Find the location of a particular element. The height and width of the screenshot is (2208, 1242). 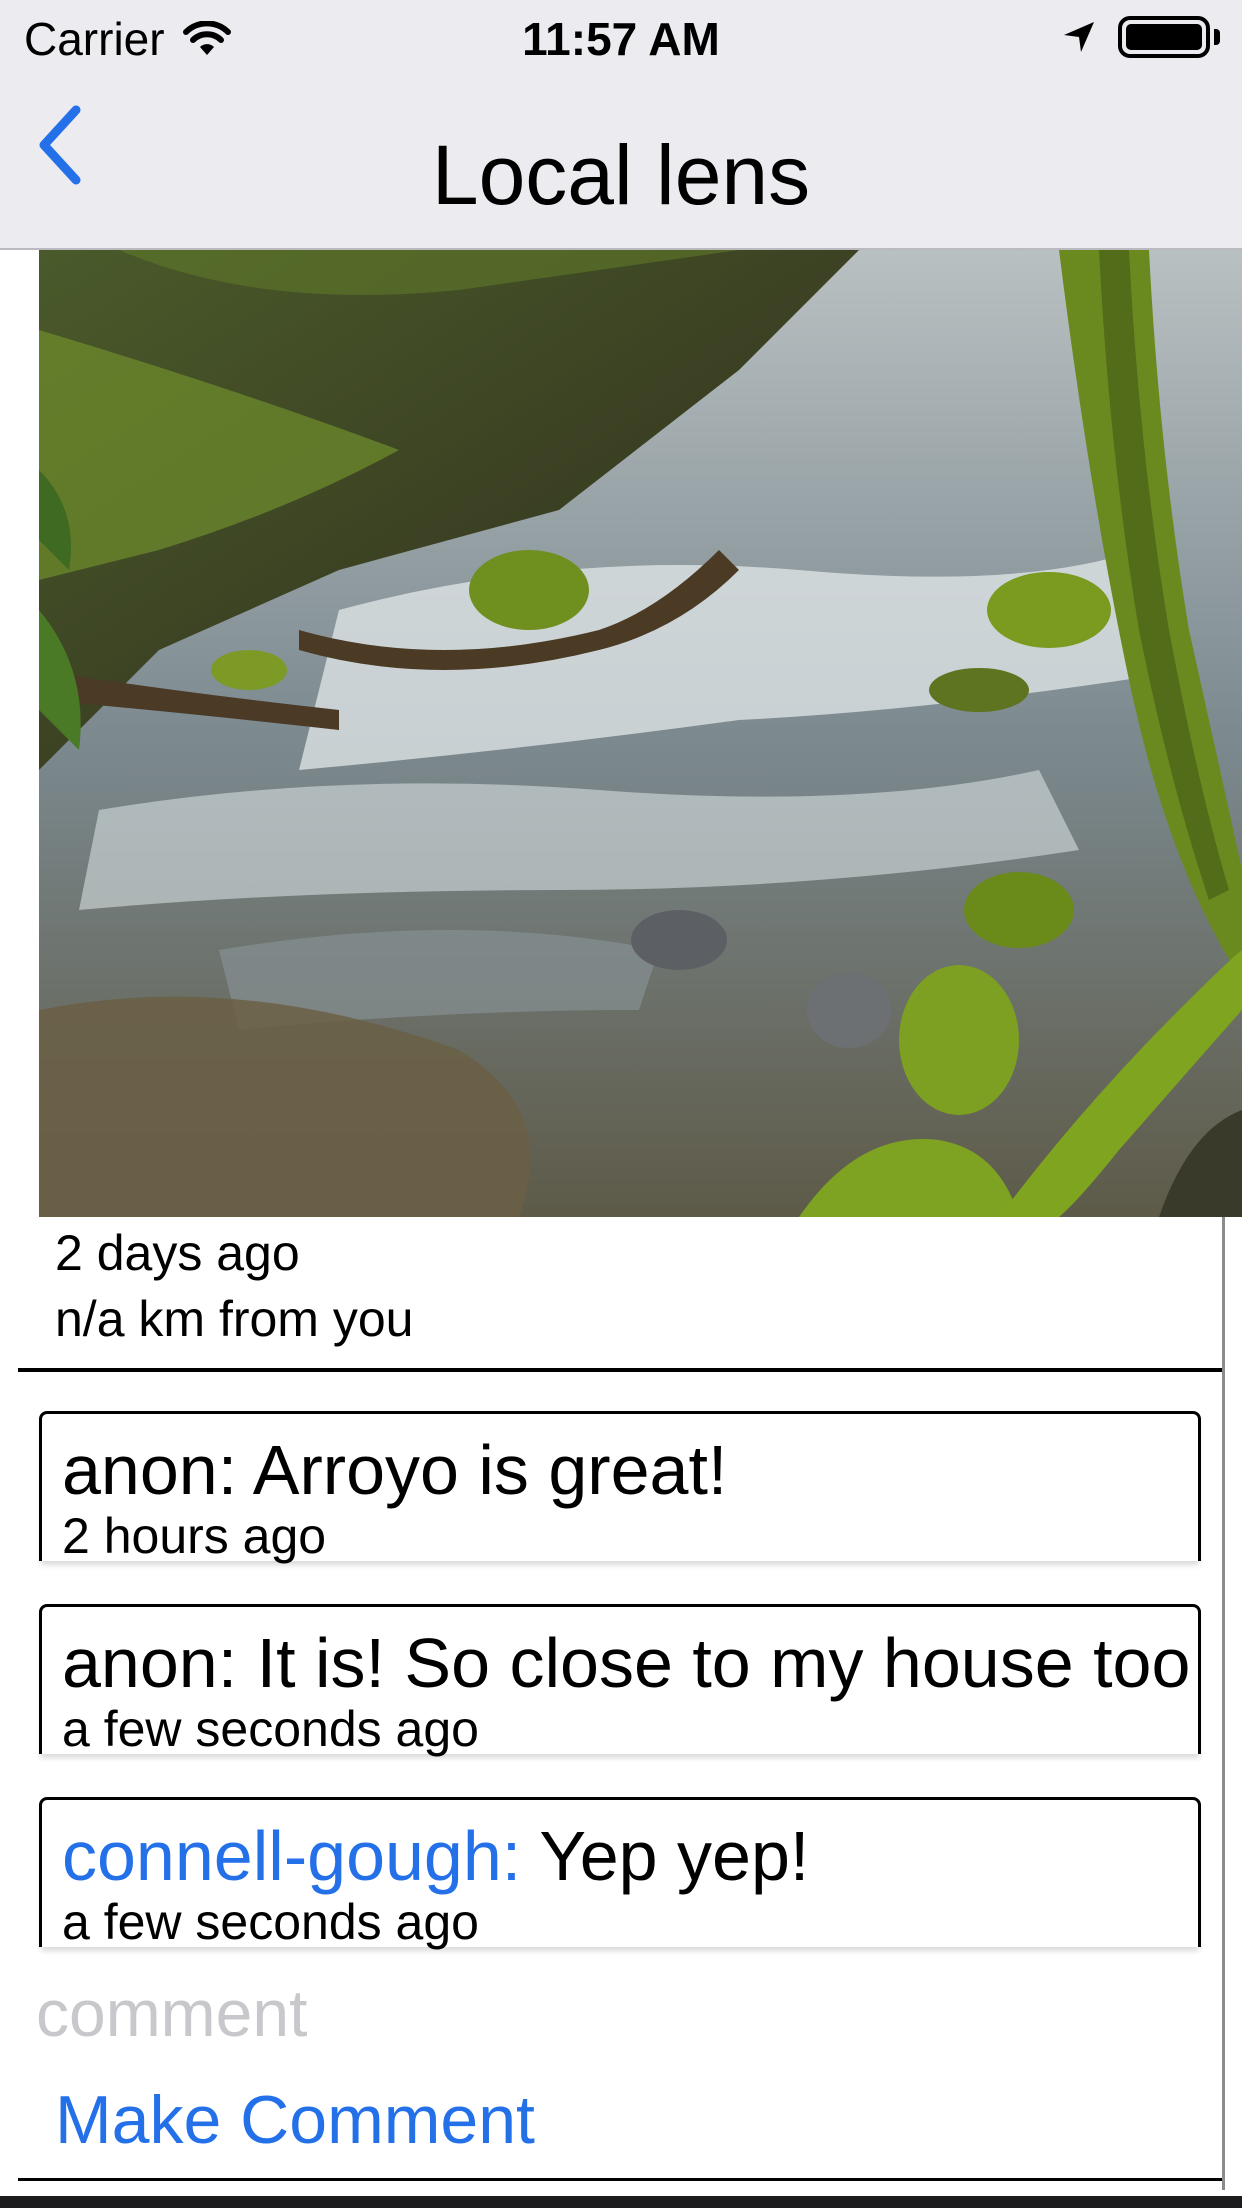

comment-input is located at coordinates (616, 2013).